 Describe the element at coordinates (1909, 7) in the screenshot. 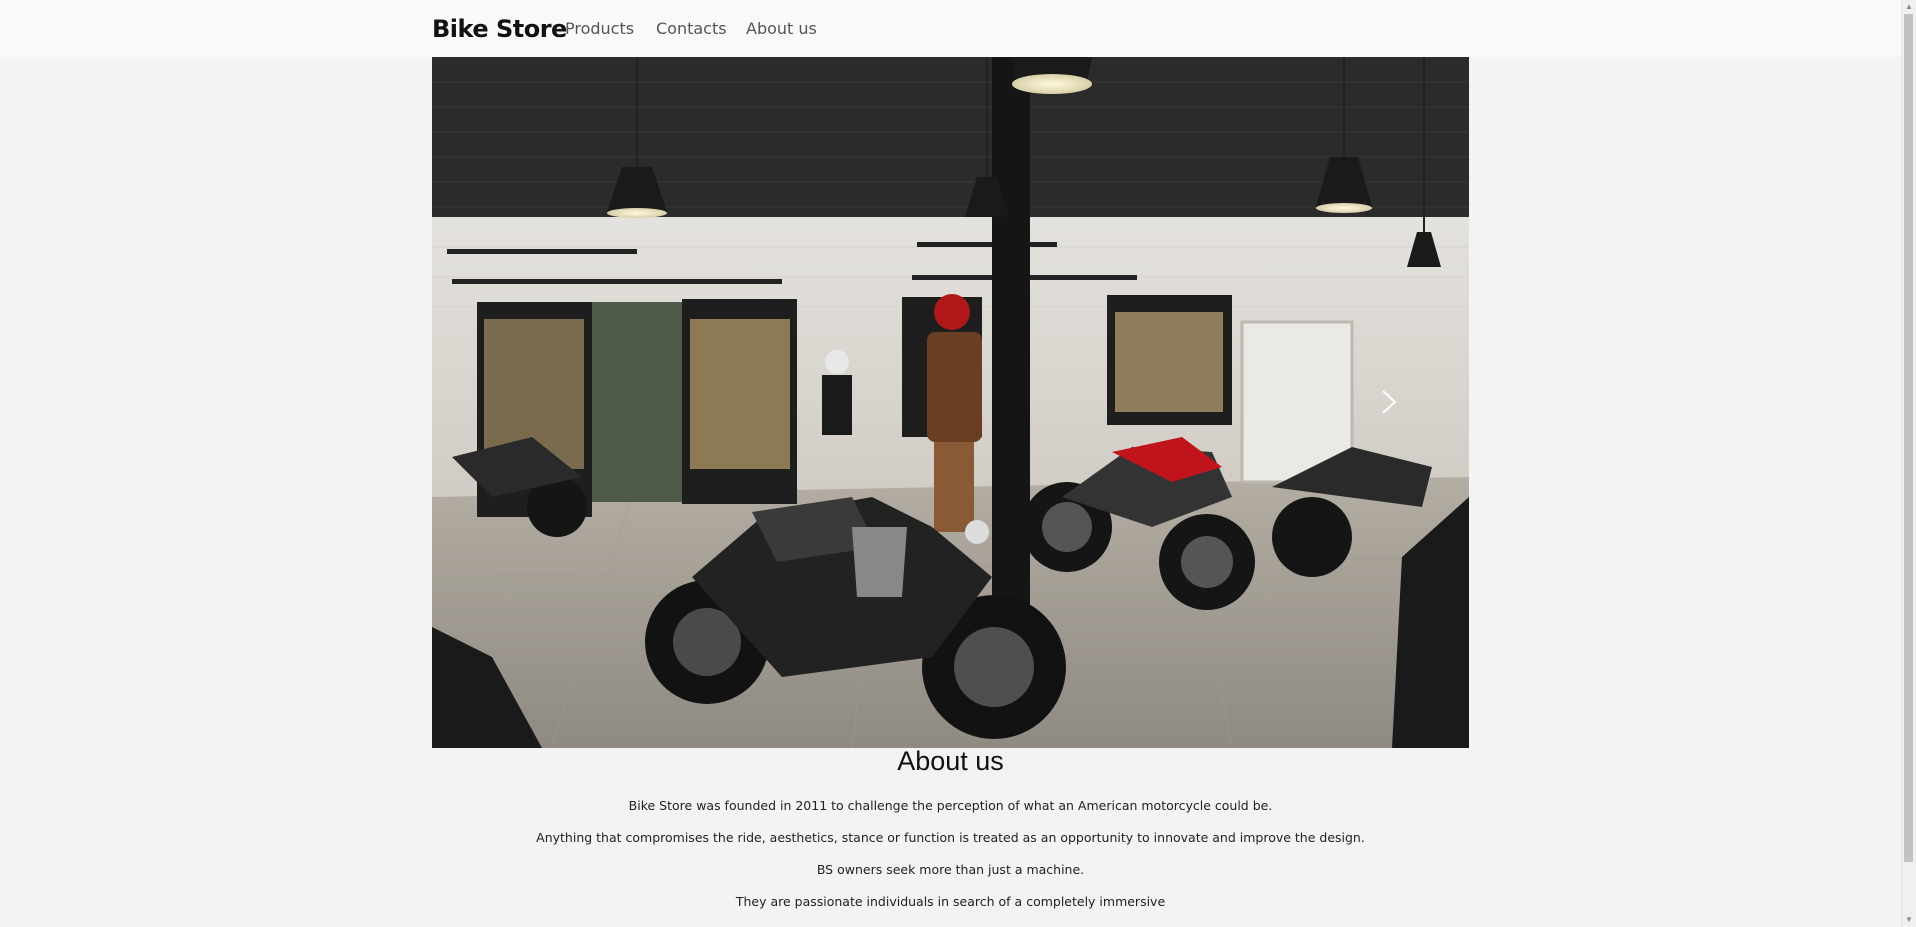

I see `scroll-up-icon: ▲` at that location.